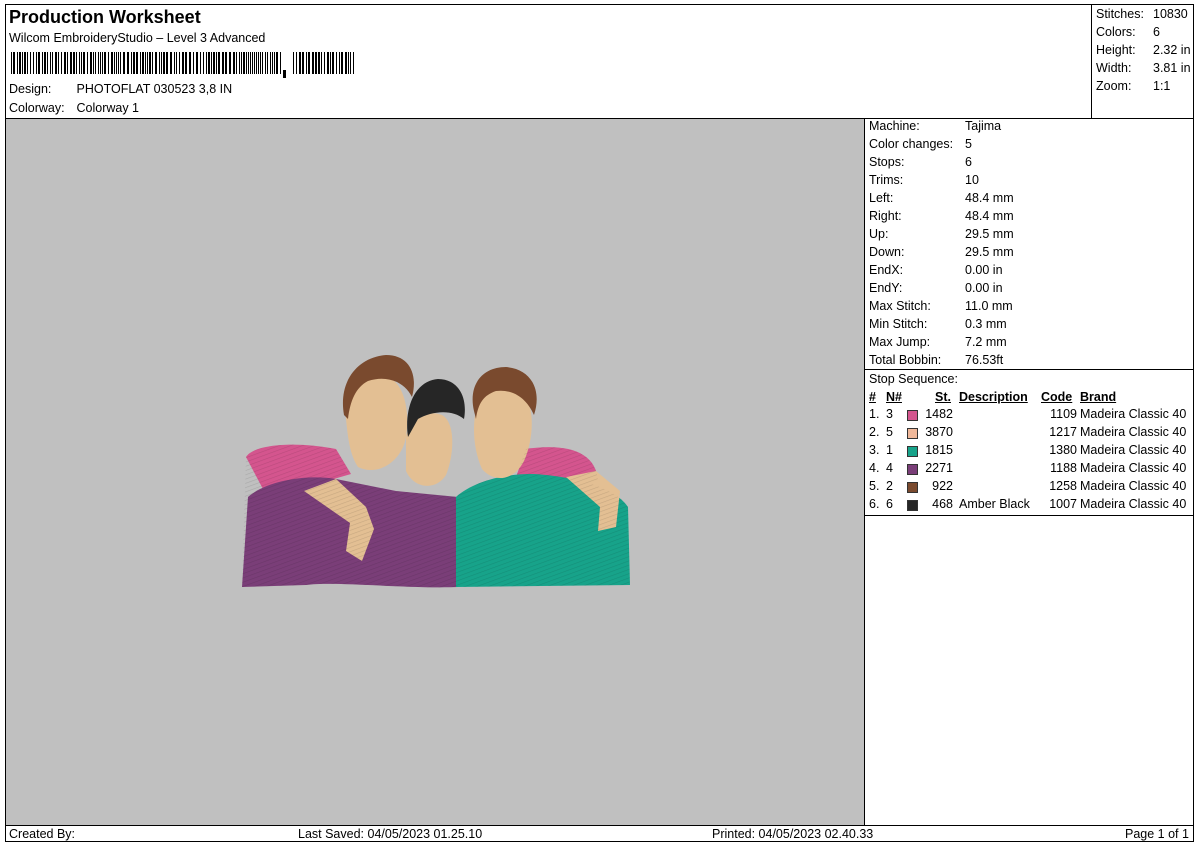 The image size is (1200, 848). Describe the element at coordinates (935, 126) in the screenshot. I see `machine-info-row: Machine: Tajima` at that location.